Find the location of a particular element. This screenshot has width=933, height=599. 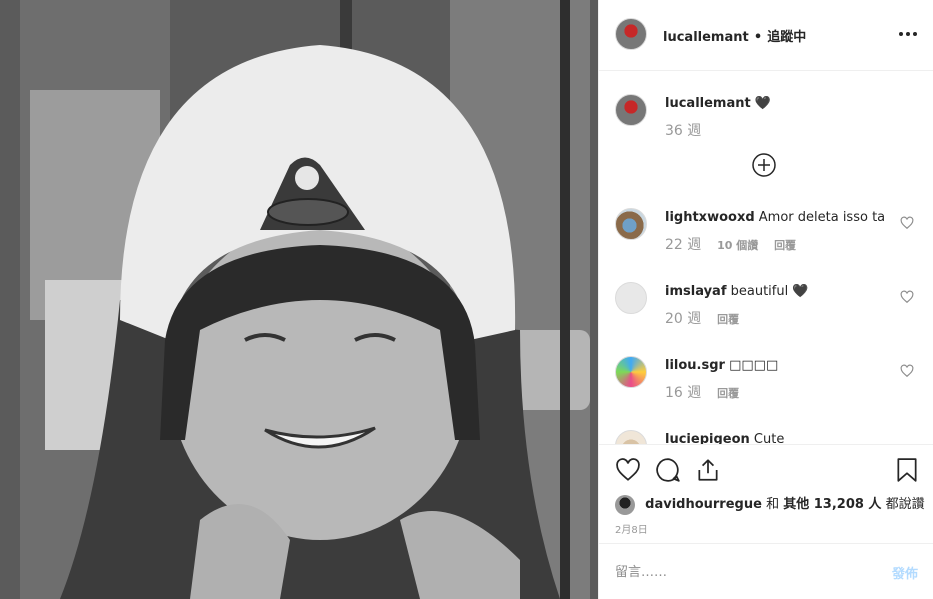

header-user-line: lucallemant • 追蹤中 is located at coordinates (734, 35).